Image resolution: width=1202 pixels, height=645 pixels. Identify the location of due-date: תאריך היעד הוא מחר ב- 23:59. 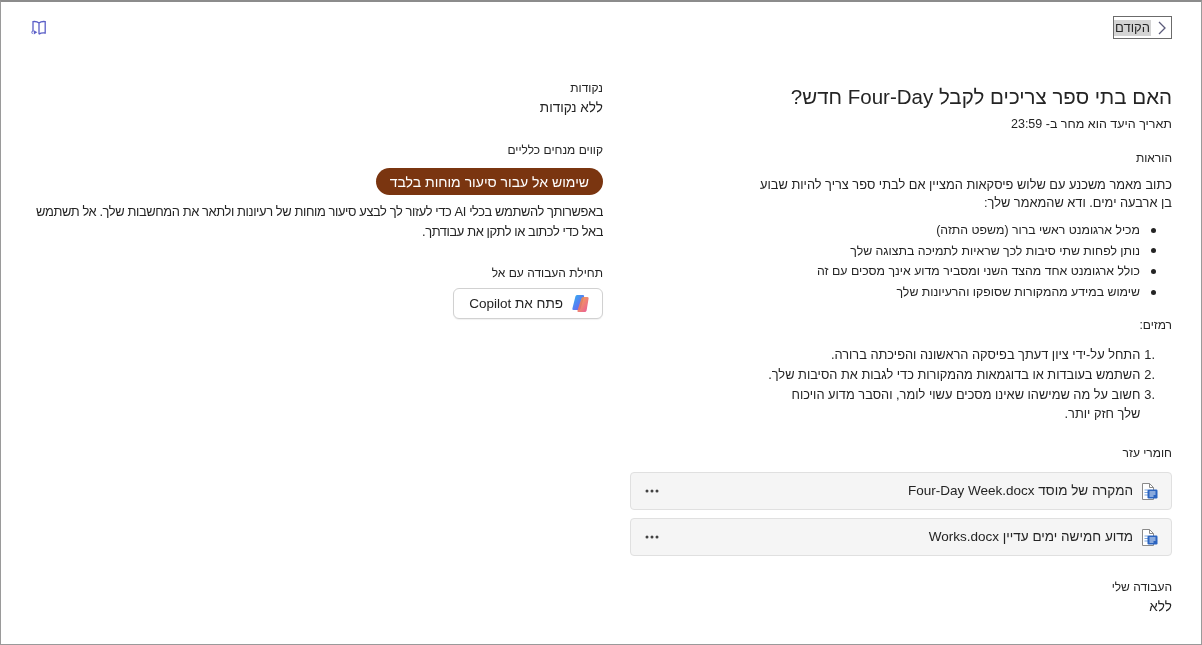
(1091, 124).